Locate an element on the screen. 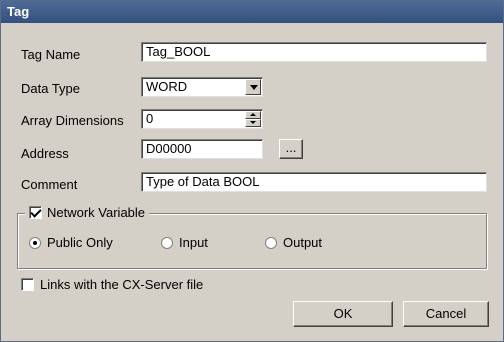 Image resolution: width=504 pixels, height=342 pixels. spinner is located at coordinates (253, 119).